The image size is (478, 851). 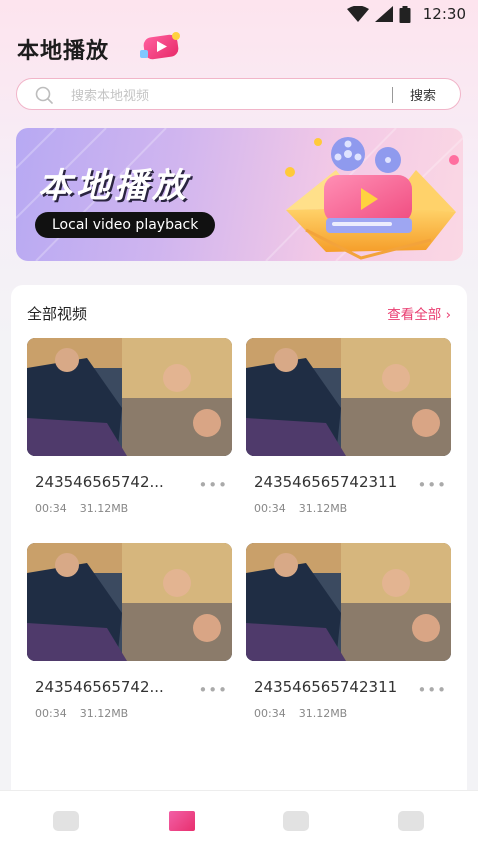 I want to click on status-icons: 12:30, so click(x=406, y=14).